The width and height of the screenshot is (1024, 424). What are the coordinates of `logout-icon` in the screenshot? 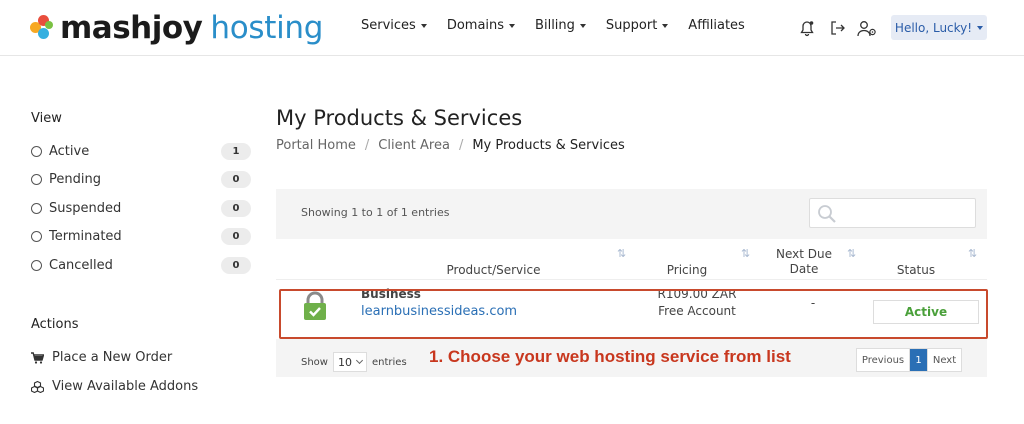 It's located at (837, 28).